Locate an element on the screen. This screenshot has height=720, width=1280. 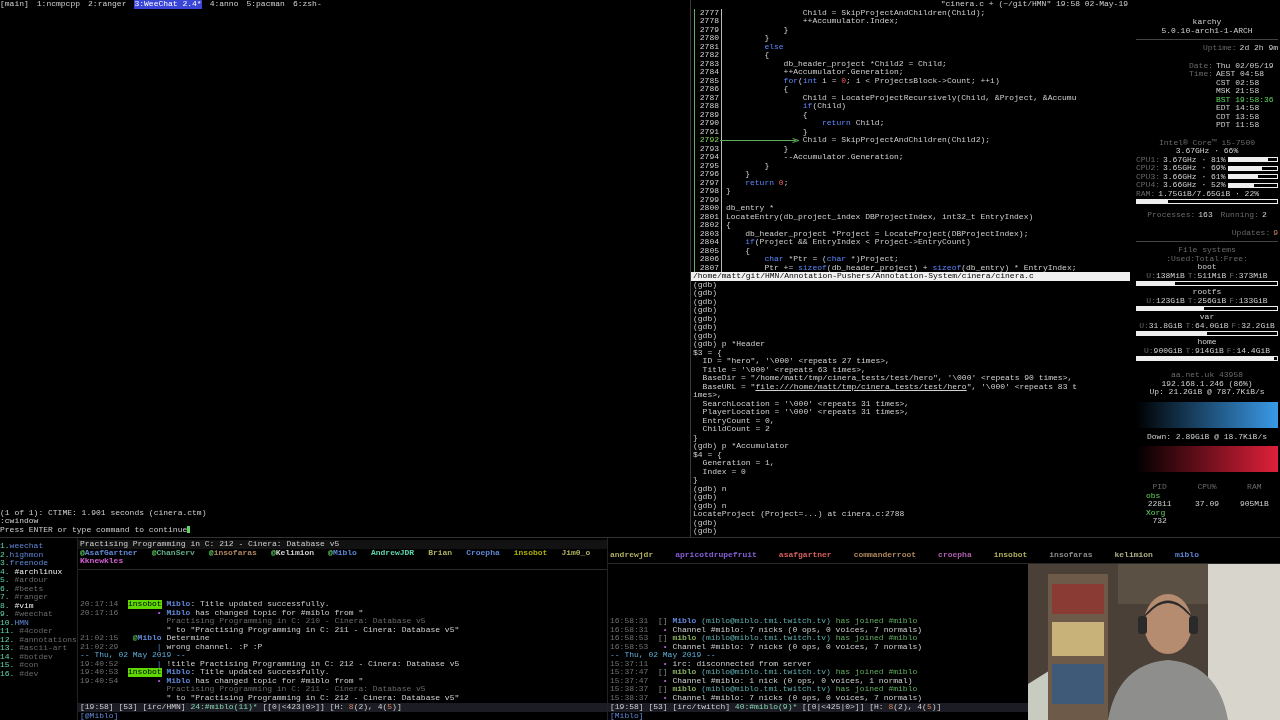
stat-value: 138MiB is located at coordinates (1170, 275).